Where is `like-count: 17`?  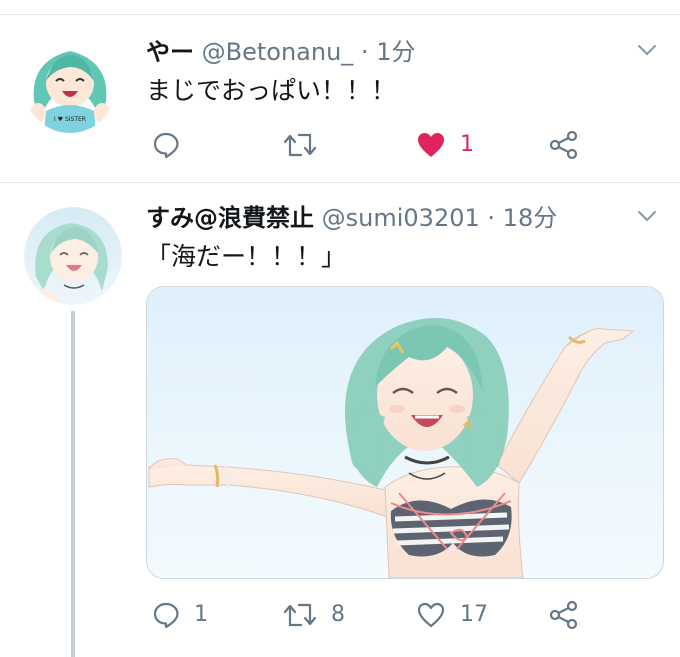 like-count: 17 is located at coordinates (474, 614).